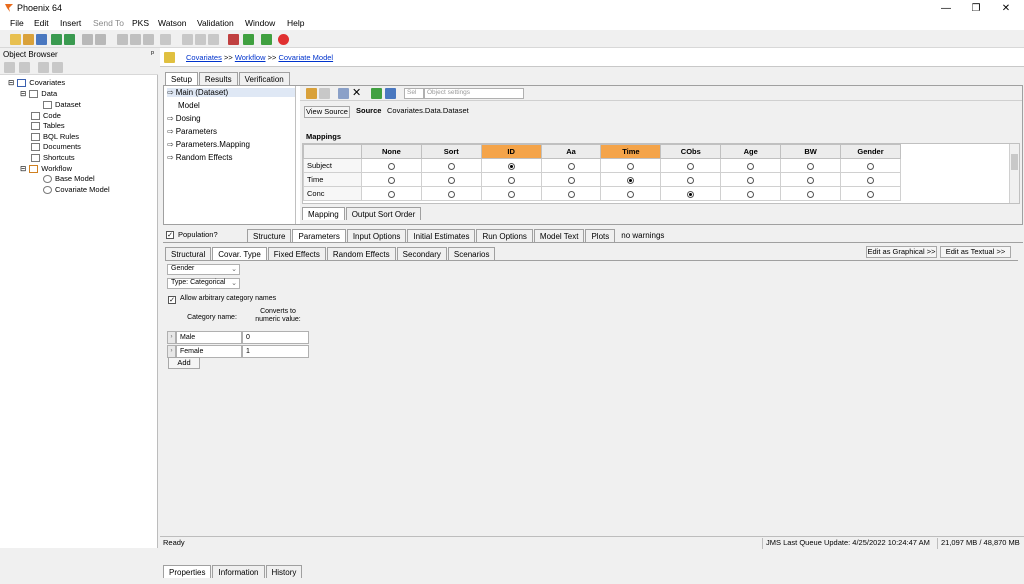 This screenshot has width=1024, height=584. Describe the element at coordinates (171, 337) in the screenshot. I see `category-row-selector: ›` at that location.